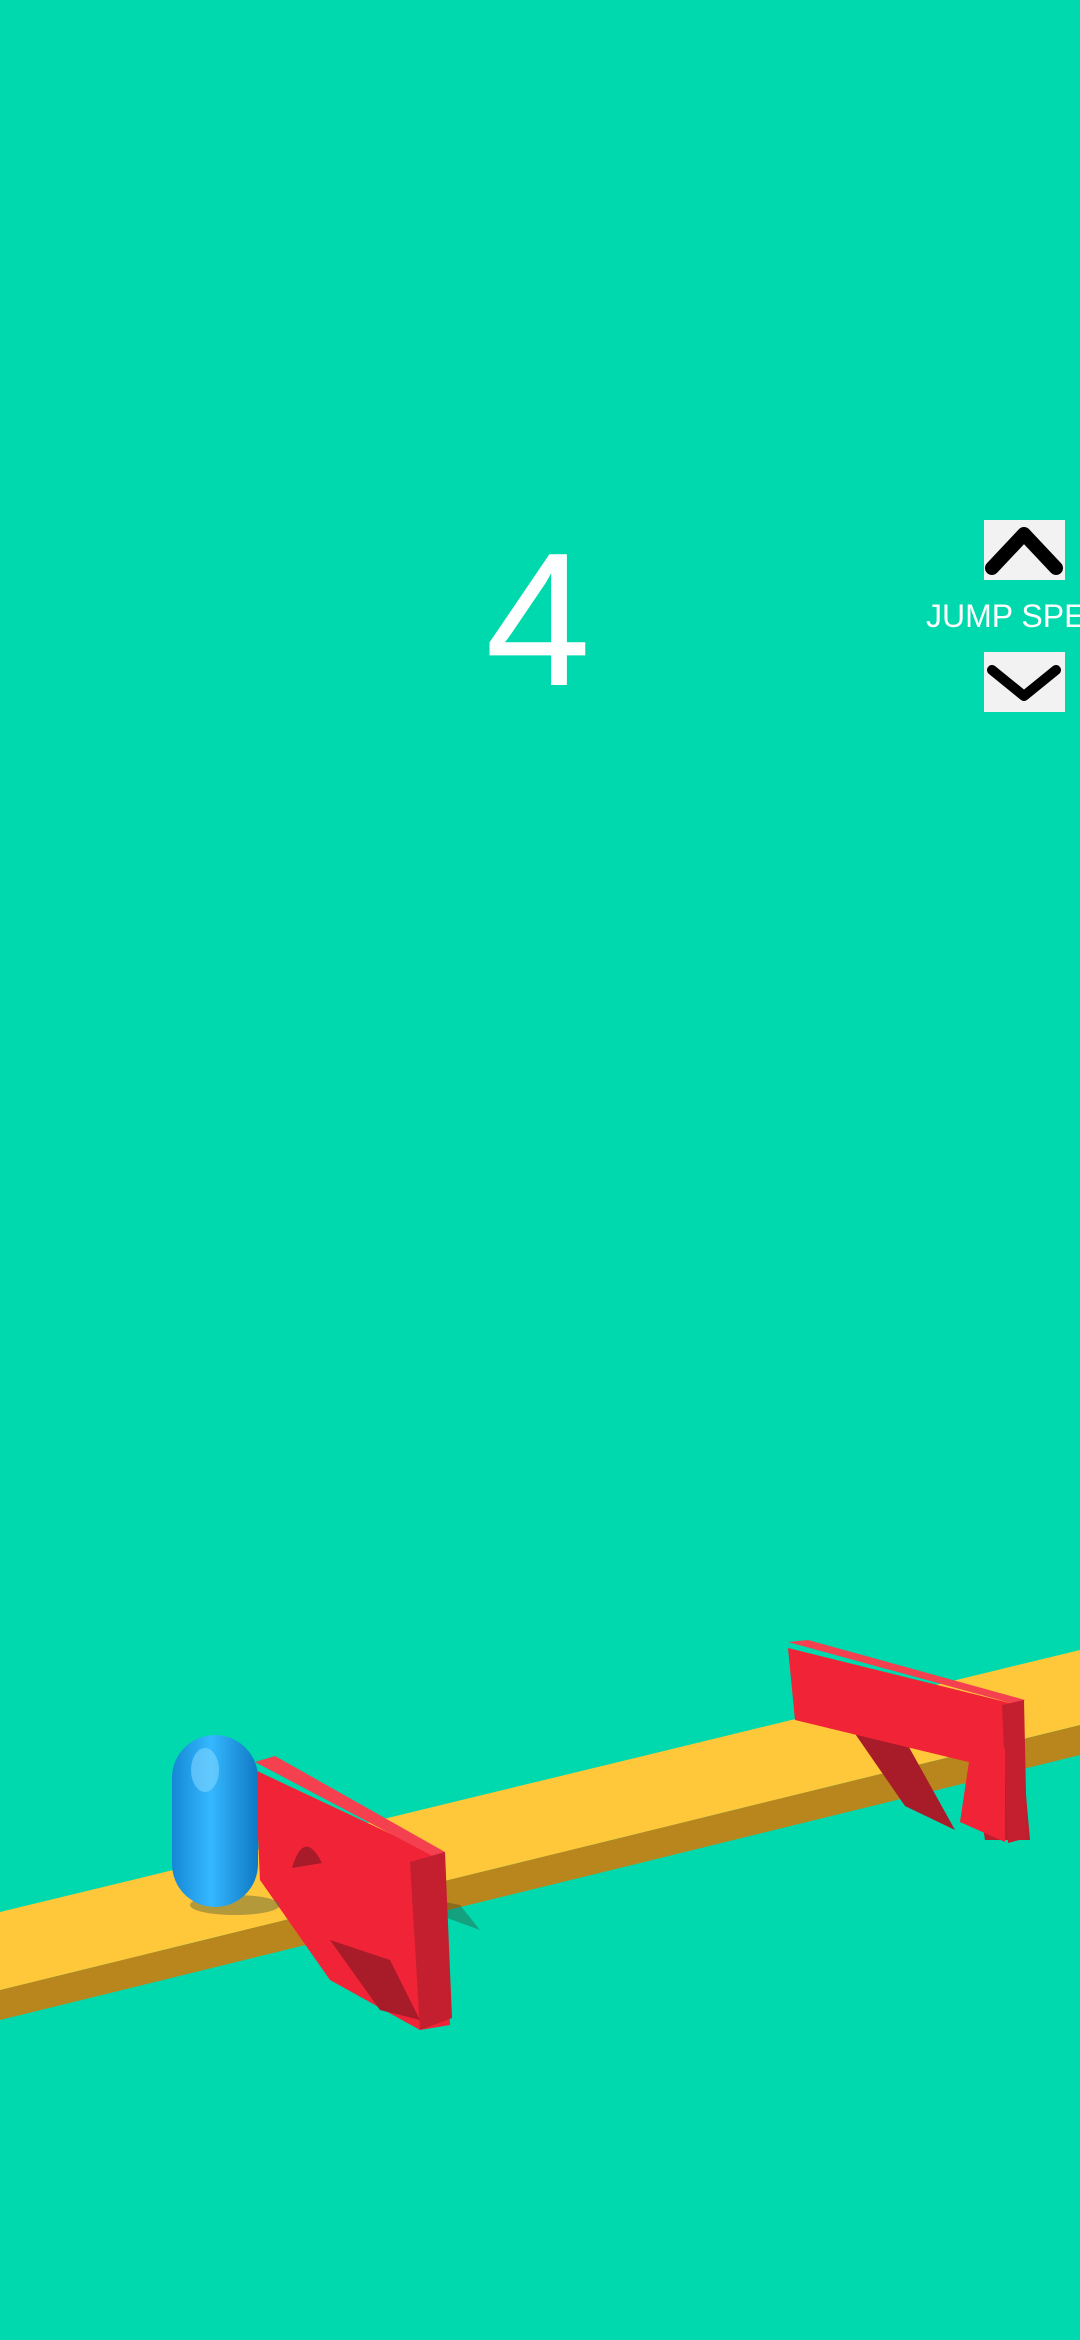 This screenshot has height=2340, width=1080. I want to click on chevron-up-icon, so click(1024, 551).